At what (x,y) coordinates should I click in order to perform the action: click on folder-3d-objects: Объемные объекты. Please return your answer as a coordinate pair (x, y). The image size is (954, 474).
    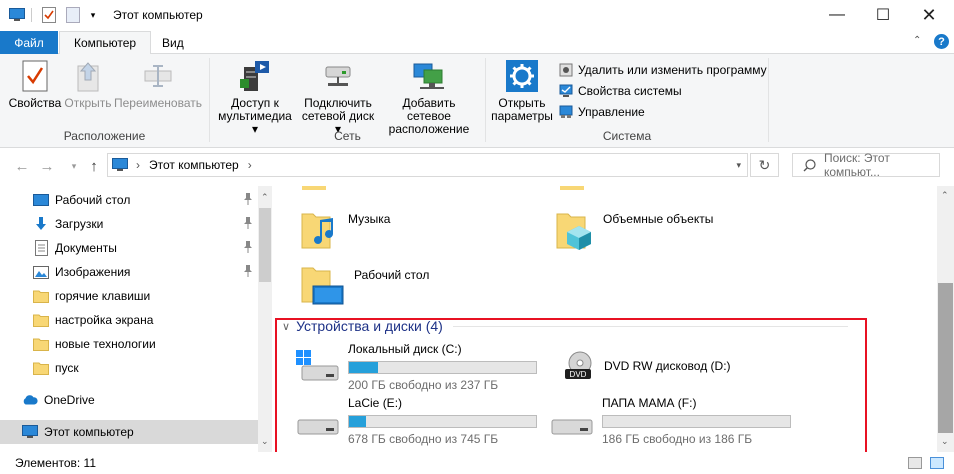
    Looking at the image, I should click on (675, 229).